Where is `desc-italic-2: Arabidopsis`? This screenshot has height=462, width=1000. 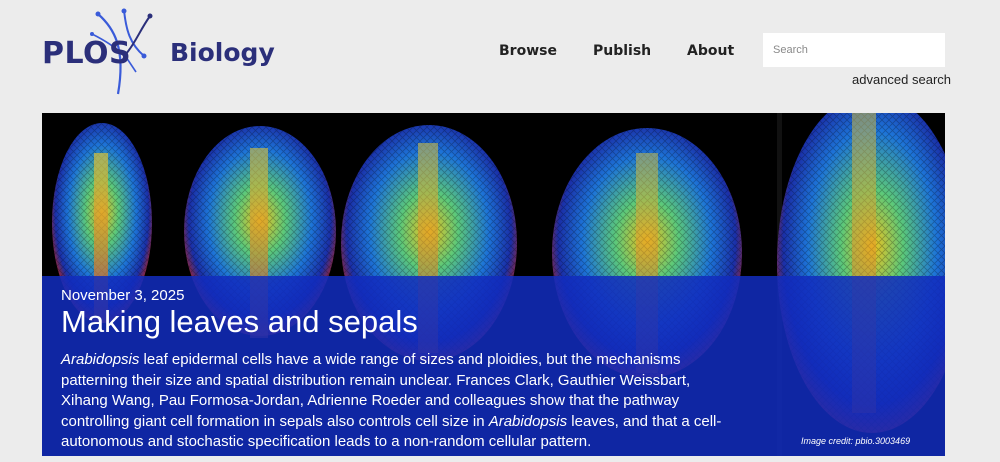
desc-italic-2: Arabidopsis is located at coordinates (528, 421).